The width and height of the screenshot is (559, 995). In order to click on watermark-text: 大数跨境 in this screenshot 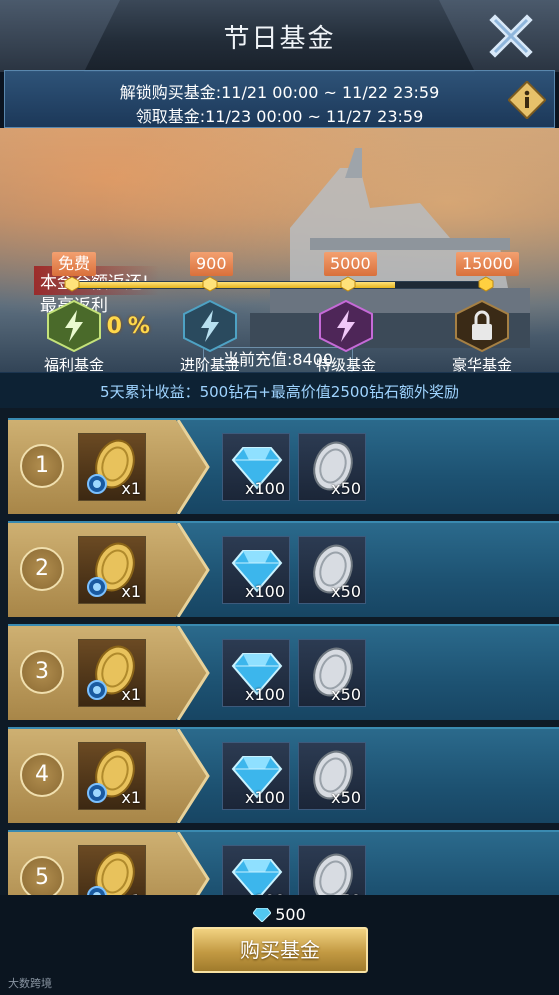, I will do `click(30, 983)`.